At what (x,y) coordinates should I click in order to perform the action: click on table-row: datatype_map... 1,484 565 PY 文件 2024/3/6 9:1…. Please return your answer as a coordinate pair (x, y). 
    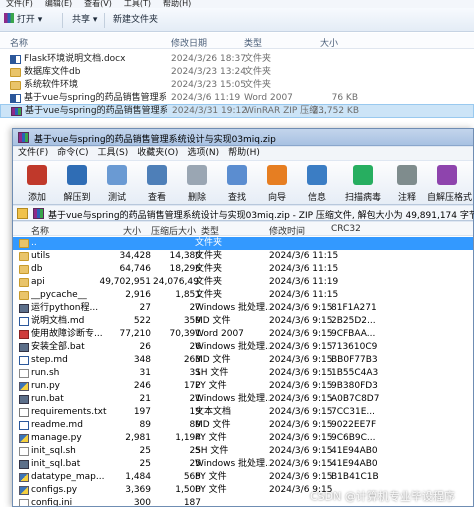
    Looking at the image, I should click on (243, 477).